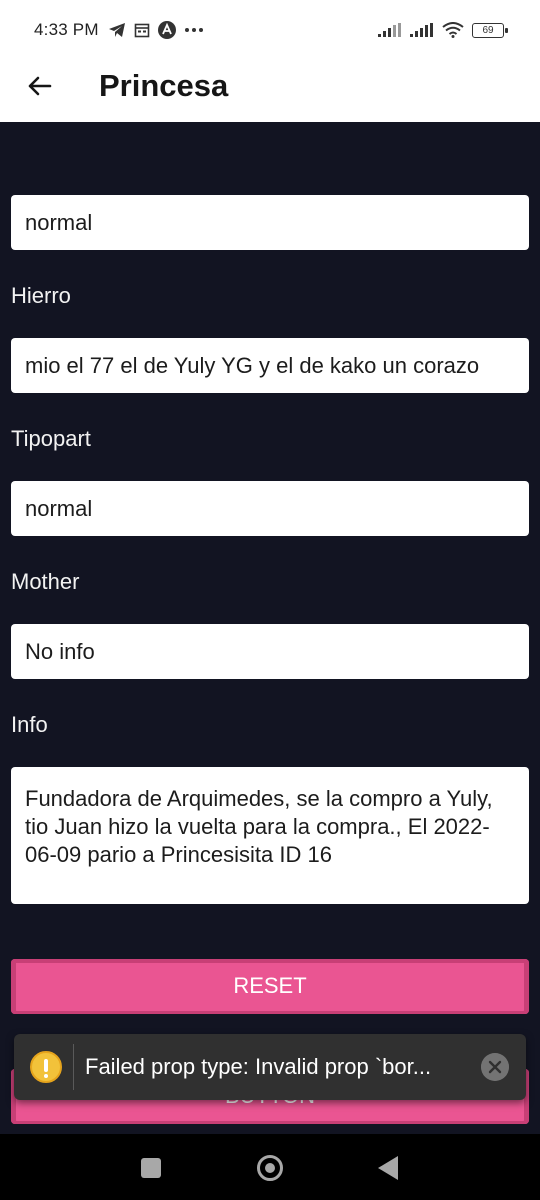 This screenshot has height=1200, width=540. Describe the element at coordinates (270, 30) in the screenshot. I see `status-bar: 4:33 PM 69` at that location.